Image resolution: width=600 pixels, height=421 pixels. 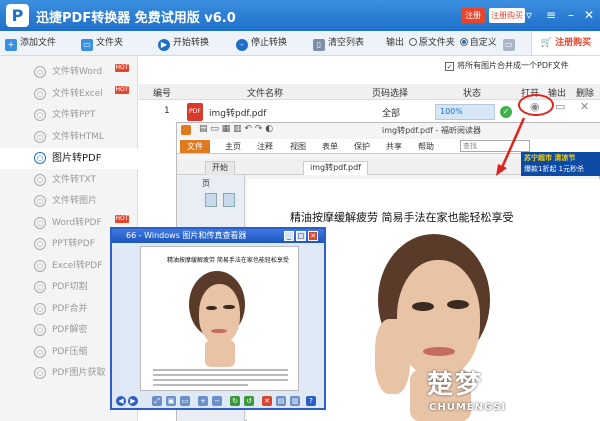 What do you see at coordinates (449, 66) in the screenshot?
I see `merge-checkbox: ✓` at bounding box center [449, 66].